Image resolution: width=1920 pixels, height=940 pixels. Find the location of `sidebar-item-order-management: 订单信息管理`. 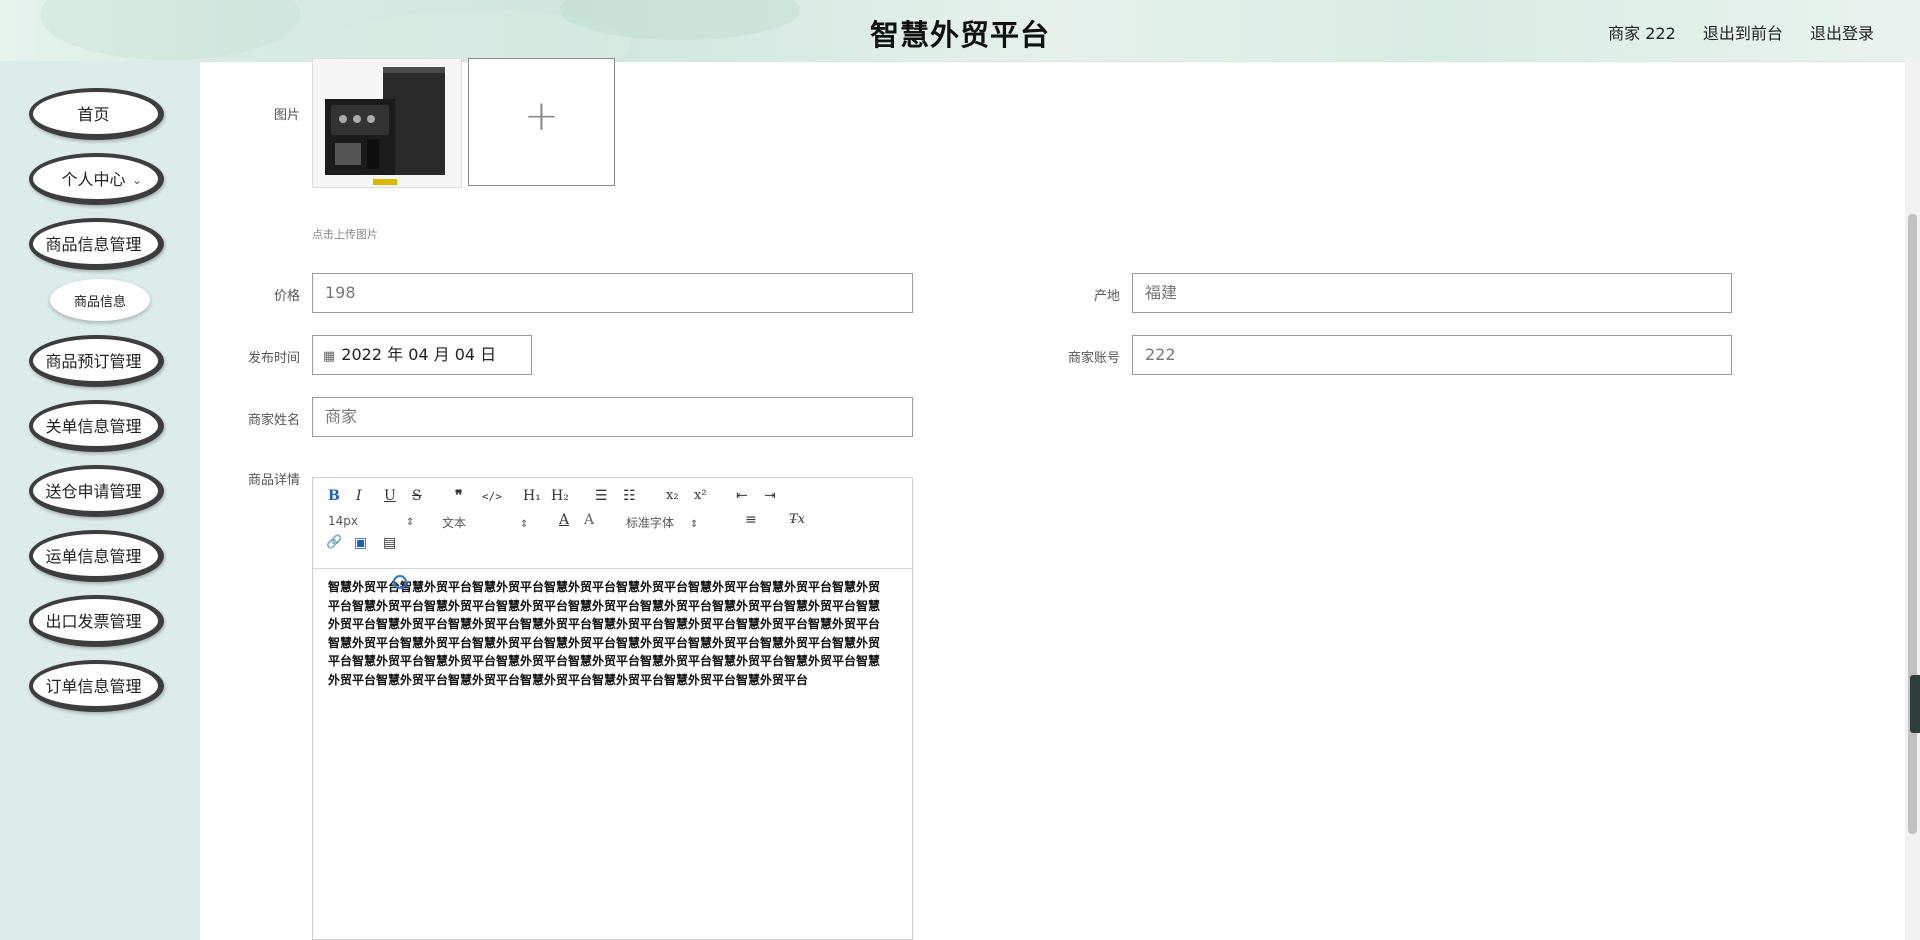

sidebar-item-order-management: 订单信息管理 is located at coordinates (96, 686).